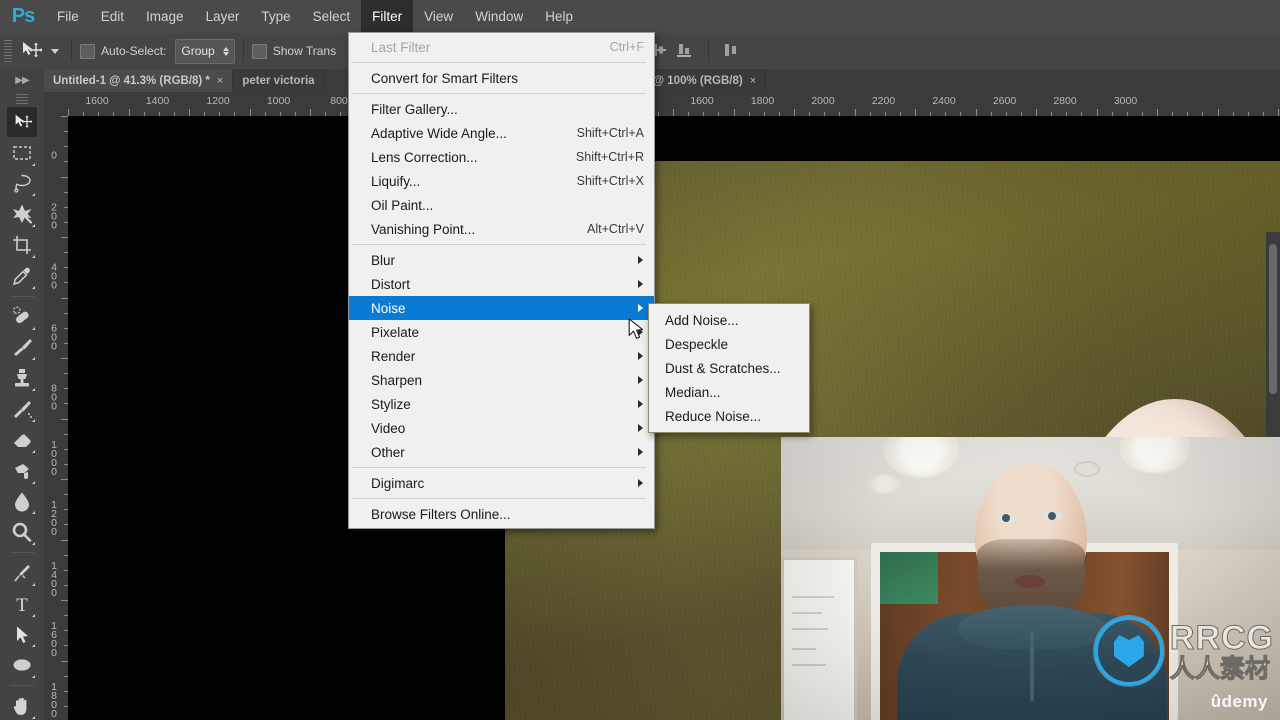  What do you see at coordinates (732, 51) in the screenshot?
I see `distribute-icon` at bounding box center [732, 51].